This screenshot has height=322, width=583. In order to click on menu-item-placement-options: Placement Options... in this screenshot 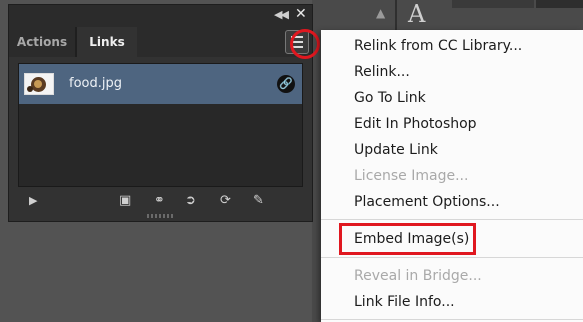, I will do `click(427, 202)`.